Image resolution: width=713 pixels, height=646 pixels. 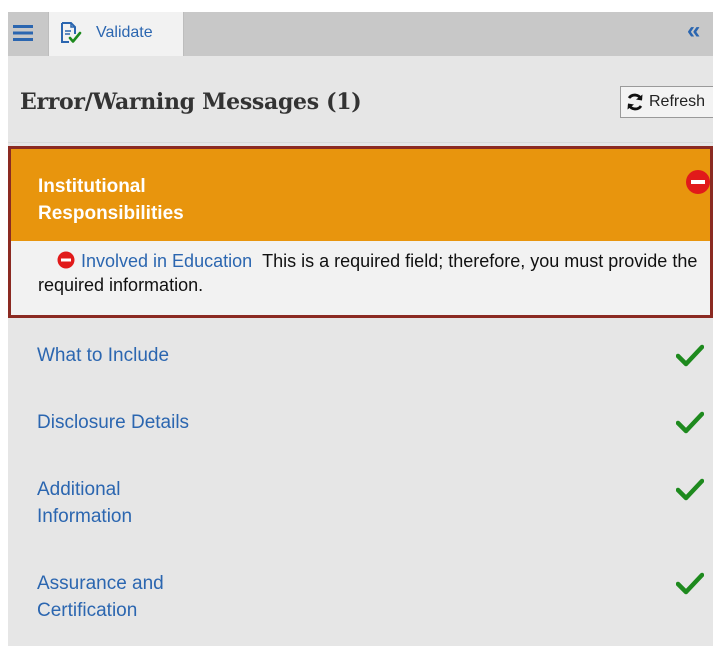 What do you see at coordinates (113, 422) in the screenshot?
I see `section-label: Disclosure Details` at bounding box center [113, 422].